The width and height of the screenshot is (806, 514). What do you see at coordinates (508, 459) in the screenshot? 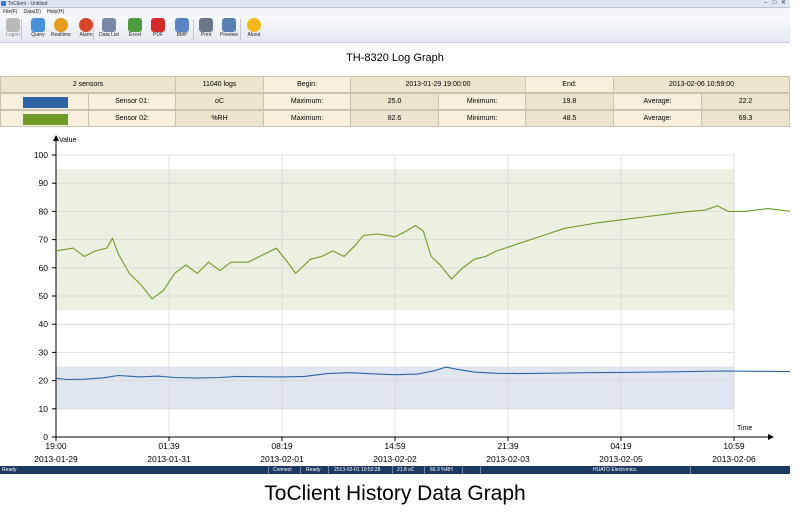
I see `x-tick-date-label: 2013-02-03` at bounding box center [508, 459].